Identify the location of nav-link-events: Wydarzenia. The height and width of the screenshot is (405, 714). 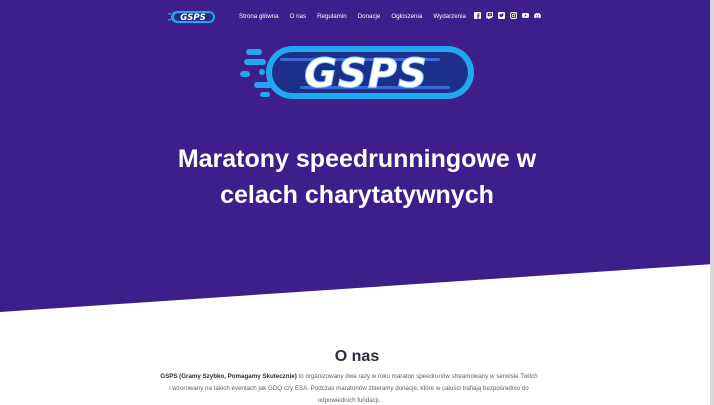
(449, 17).